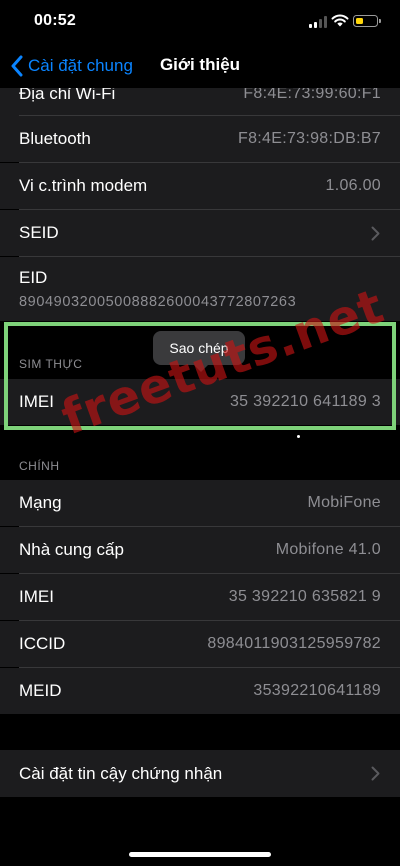  I want to click on list-item-seid: SEID, so click(200, 233).